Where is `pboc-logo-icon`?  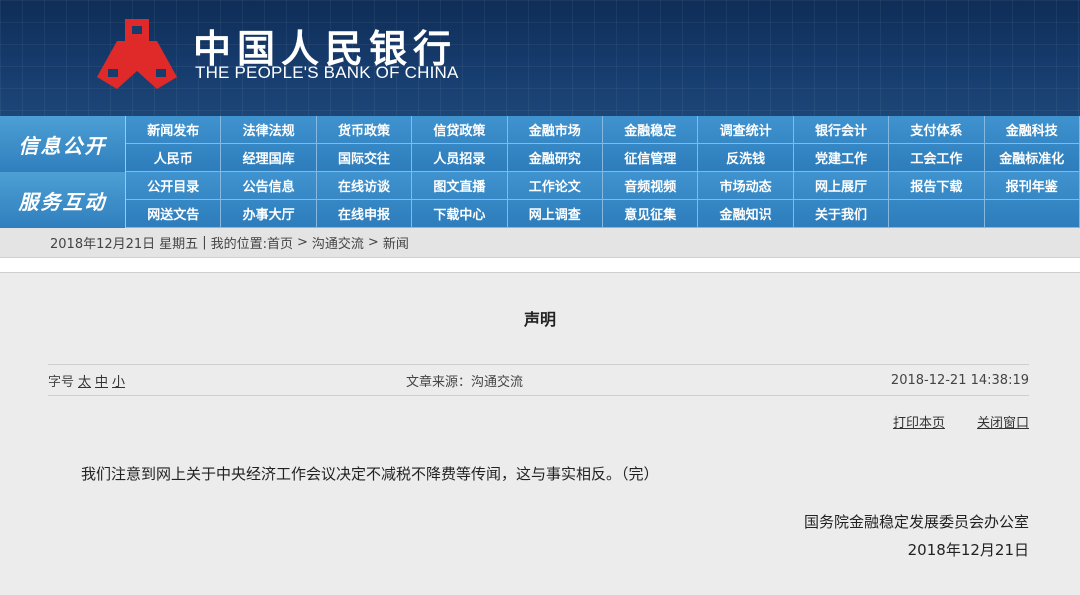 pboc-logo-icon is located at coordinates (137, 55).